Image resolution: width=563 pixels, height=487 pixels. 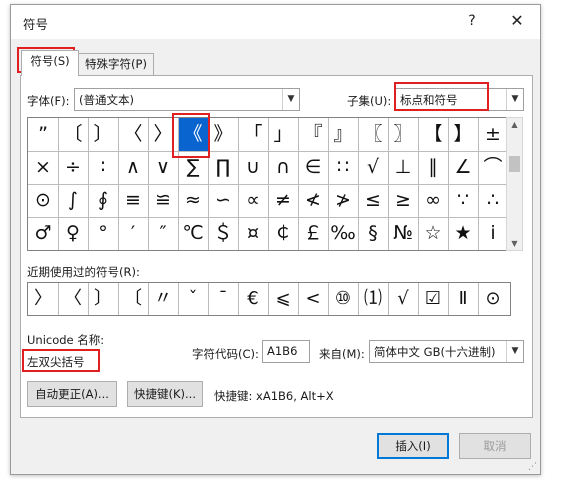 I want to click on symbol-cell: 〈, so click(x=133, y=134).